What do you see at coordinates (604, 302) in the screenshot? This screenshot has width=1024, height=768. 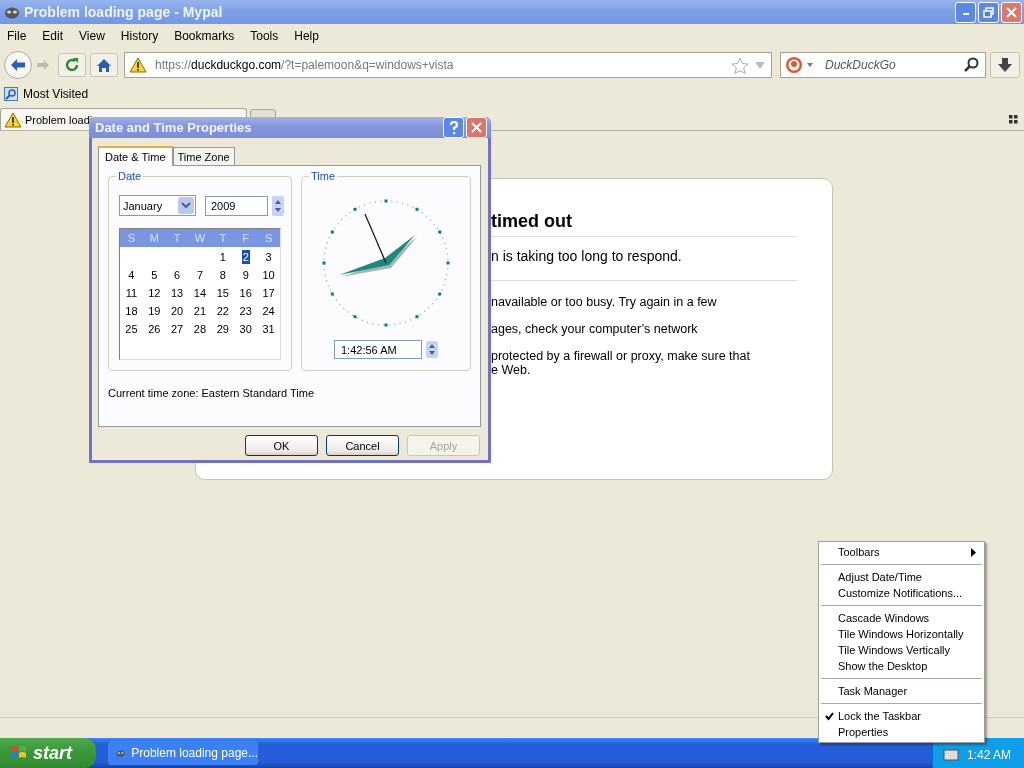 I see `error-text: navailable or too busy. Try again in a few` at bounding box center [604, 302].